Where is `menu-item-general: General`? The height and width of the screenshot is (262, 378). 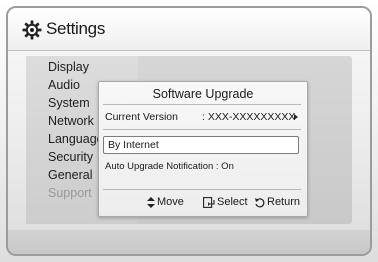 menu-item-general: General is located at coordinates (70, 175).